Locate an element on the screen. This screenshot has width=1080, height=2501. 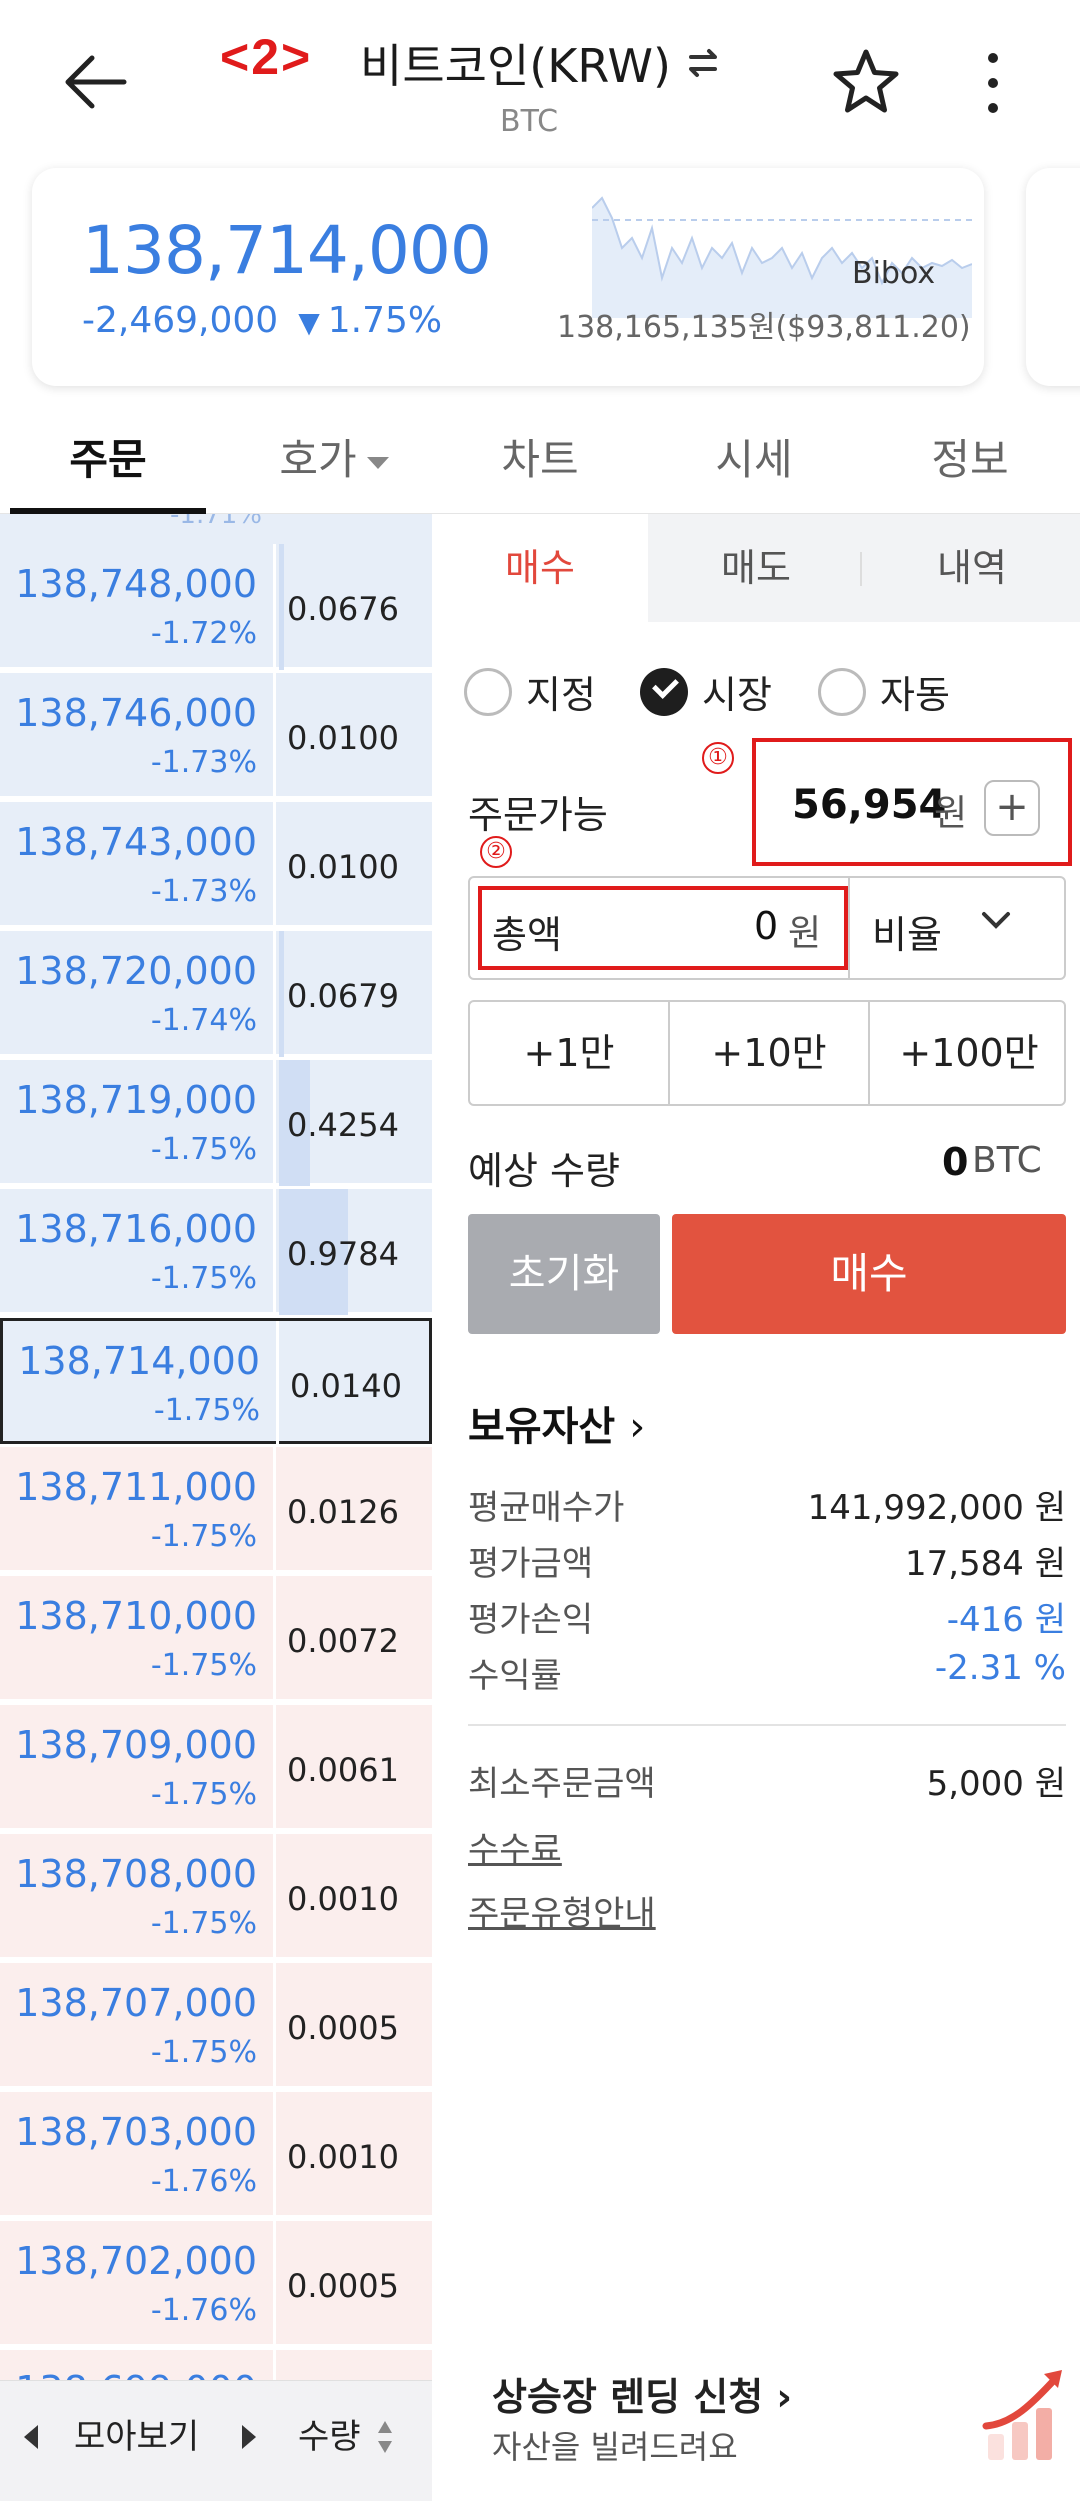
orderbook-row-current: 138,714,000 -1.75% 0.0140 is located at coordinates (216, 1382).